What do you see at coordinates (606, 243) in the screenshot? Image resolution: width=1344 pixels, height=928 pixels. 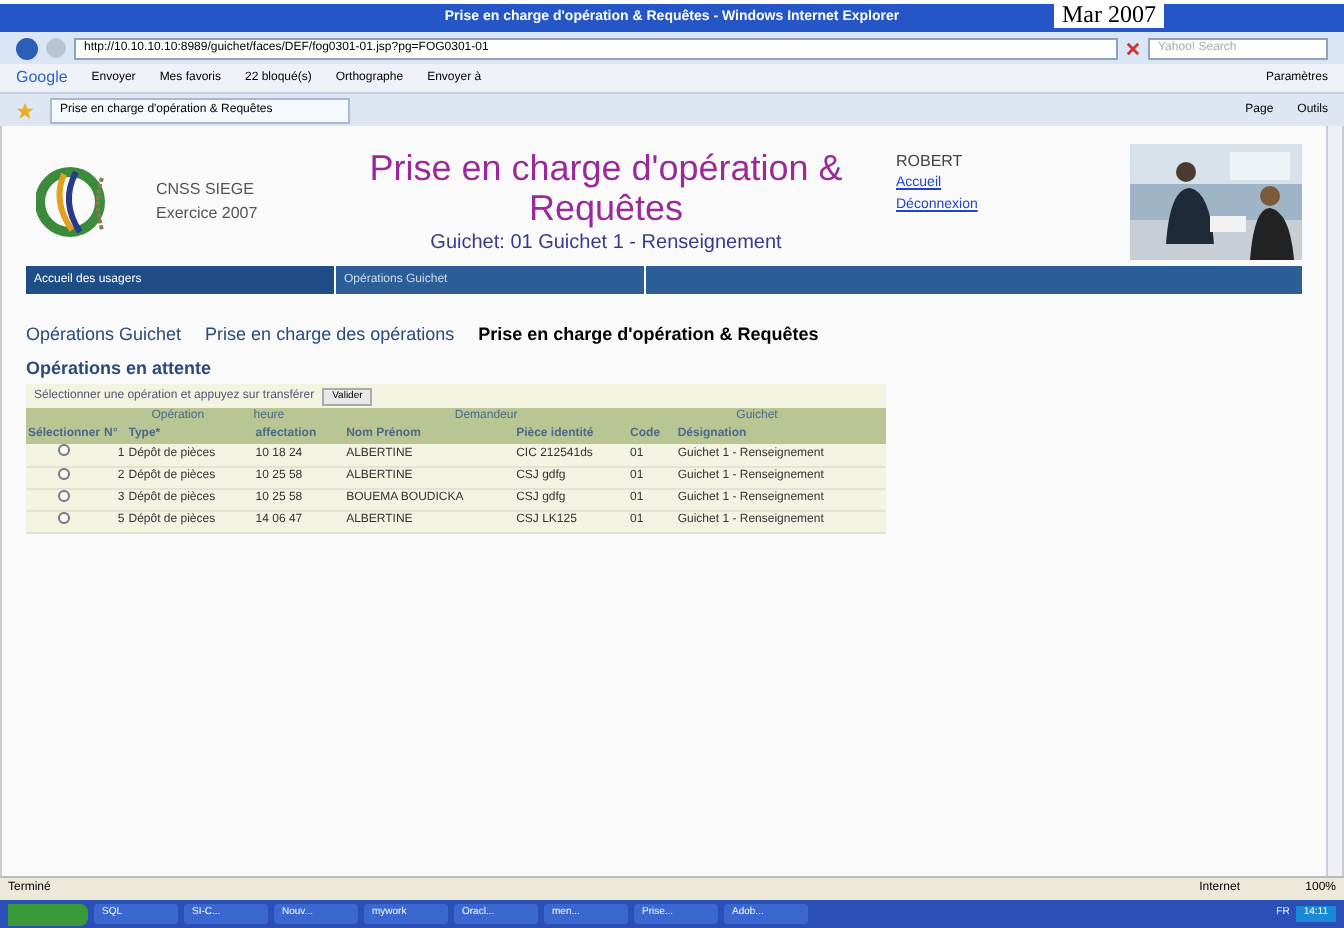 I see `counter-subtitle: Guichet: 01 Guichet 1 - Renseignement` at bounding box center [606, 243].